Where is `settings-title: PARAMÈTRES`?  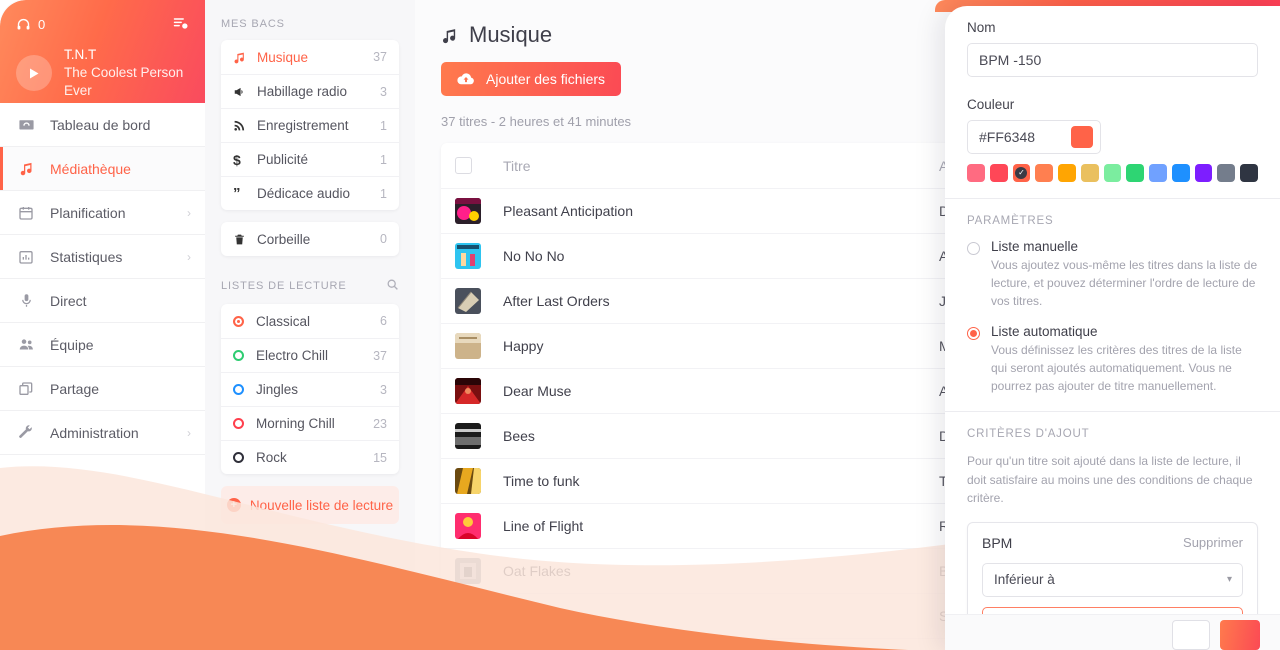
settings-title: PARAMÈTRES is located at coordinates (1010, 221).